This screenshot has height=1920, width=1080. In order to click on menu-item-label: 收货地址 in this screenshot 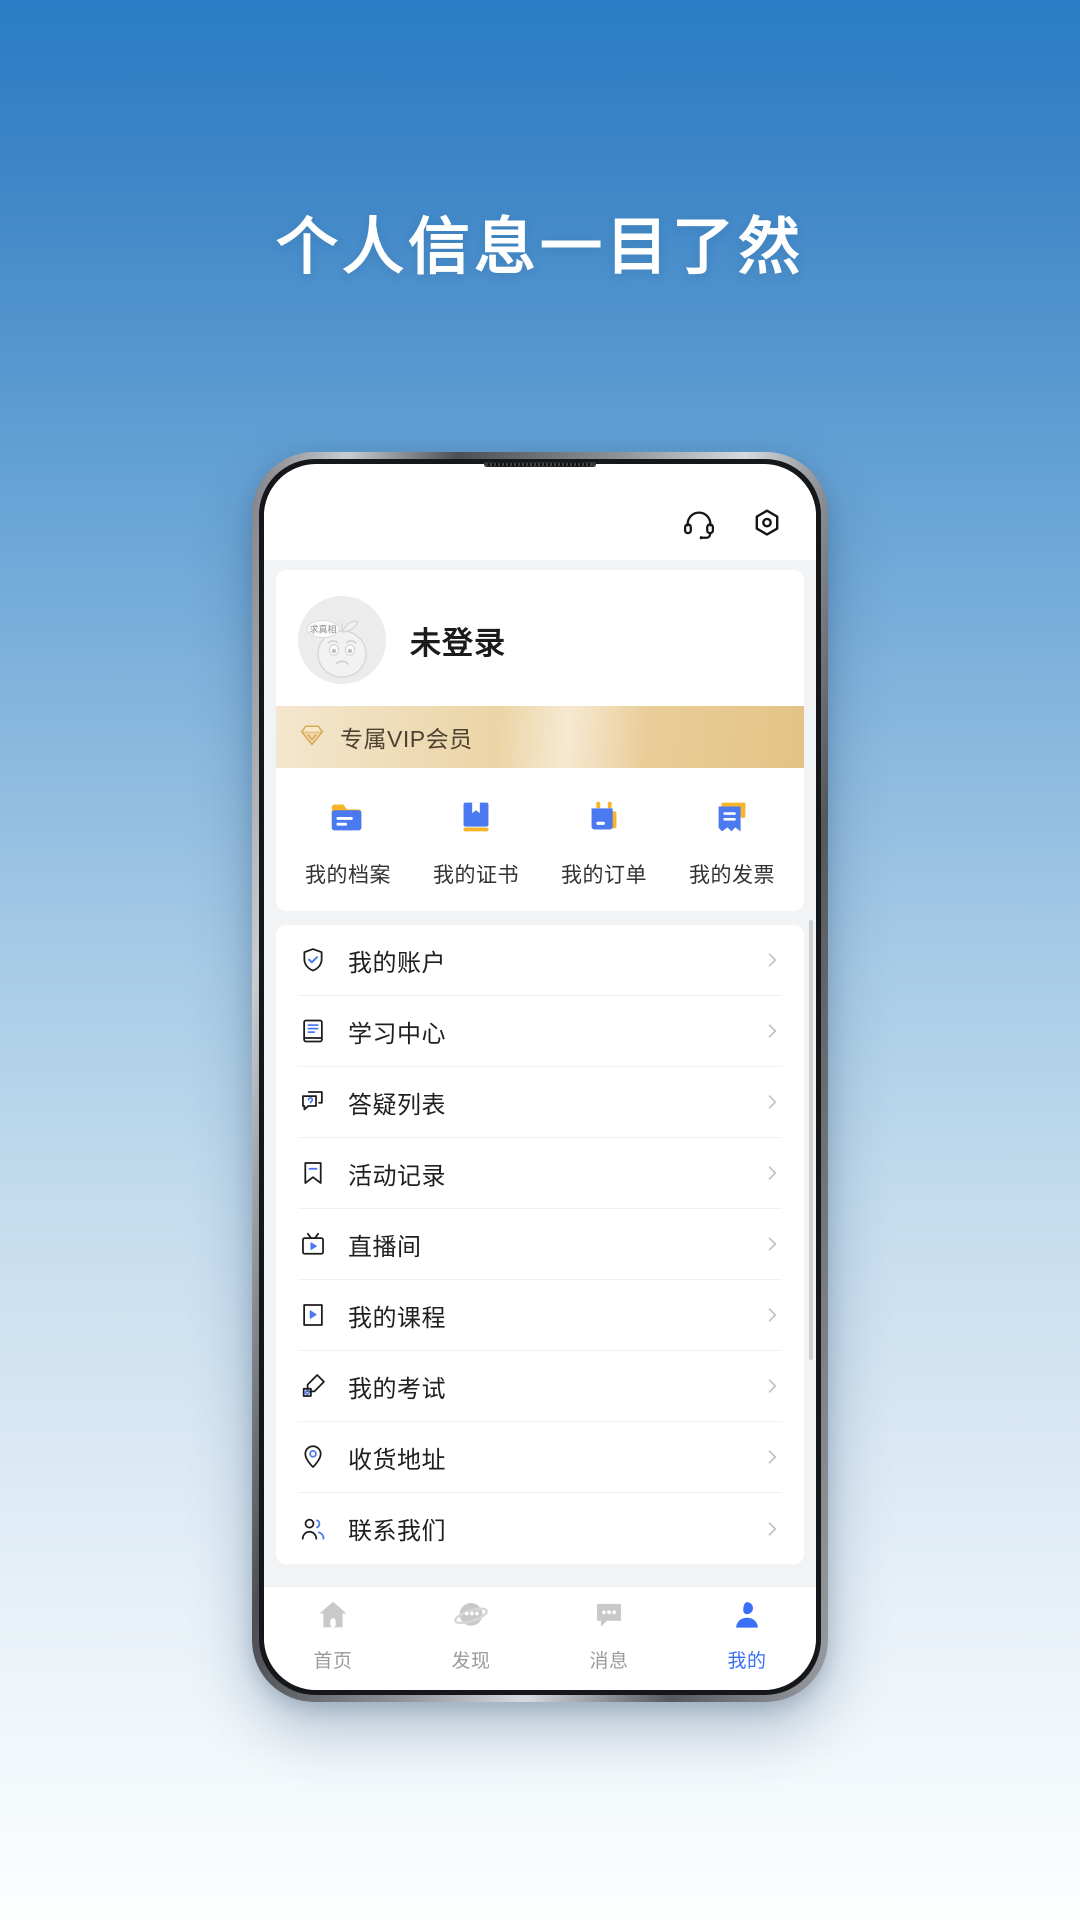, I will do `click(397, 1460)`.